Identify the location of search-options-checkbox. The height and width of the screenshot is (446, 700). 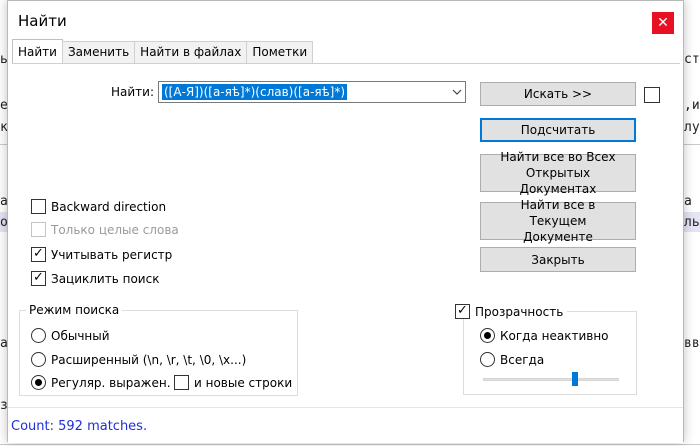
(652, 95).